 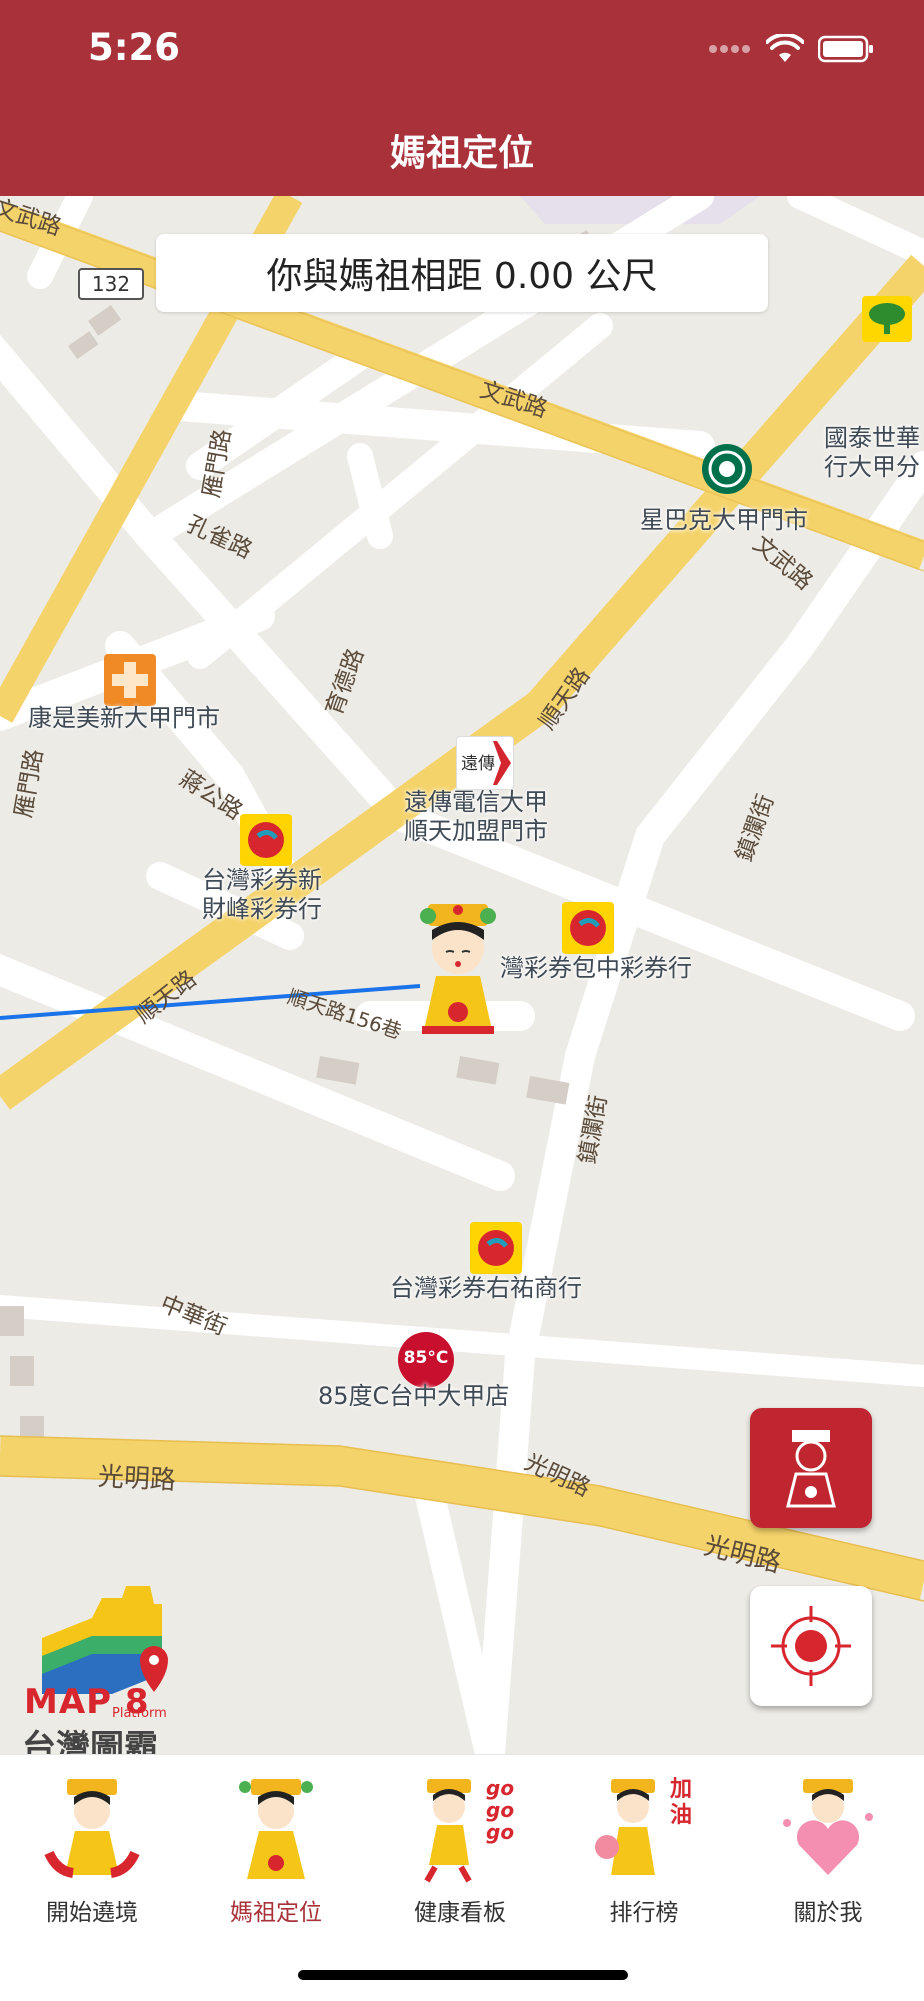 I want to click on poi-label-lottery-baozhong: 灣彩券包中彩券行, so click(x=596, y=968).